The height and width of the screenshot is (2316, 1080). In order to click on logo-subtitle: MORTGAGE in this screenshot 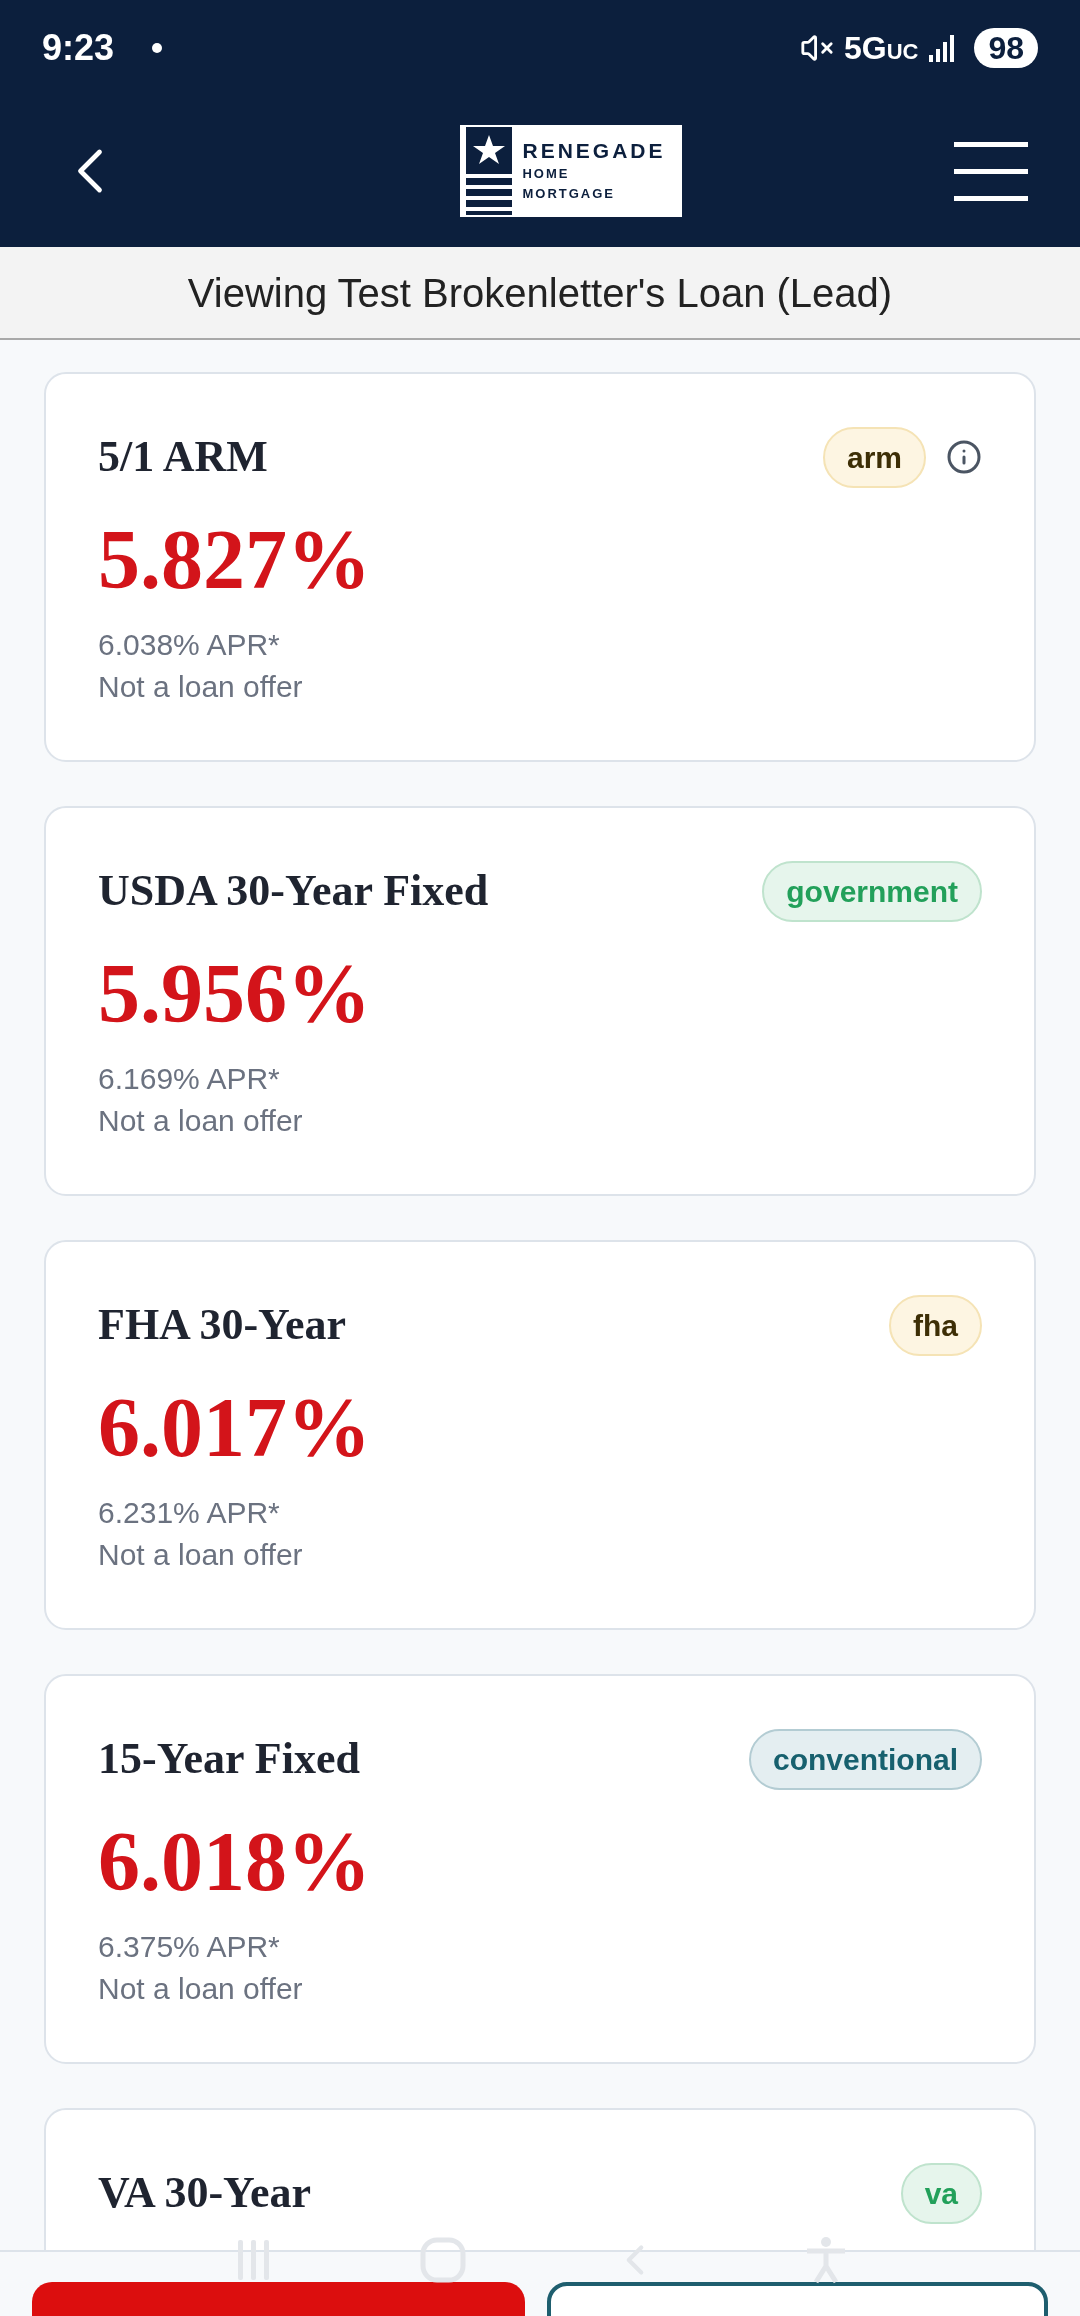, I will do `click(569, 194)`.